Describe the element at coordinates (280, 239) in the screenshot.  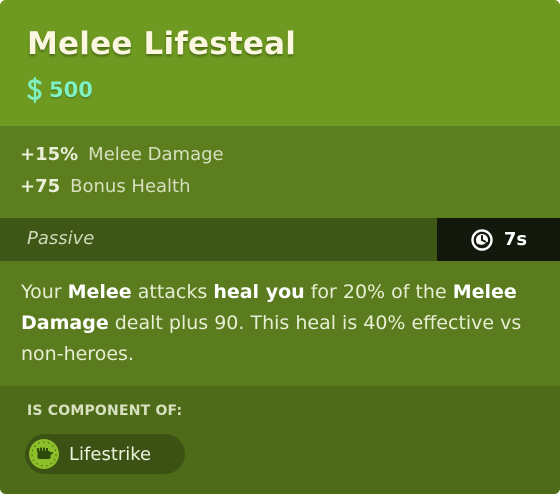
I see `passive-bar: Passive 7s` at that location.